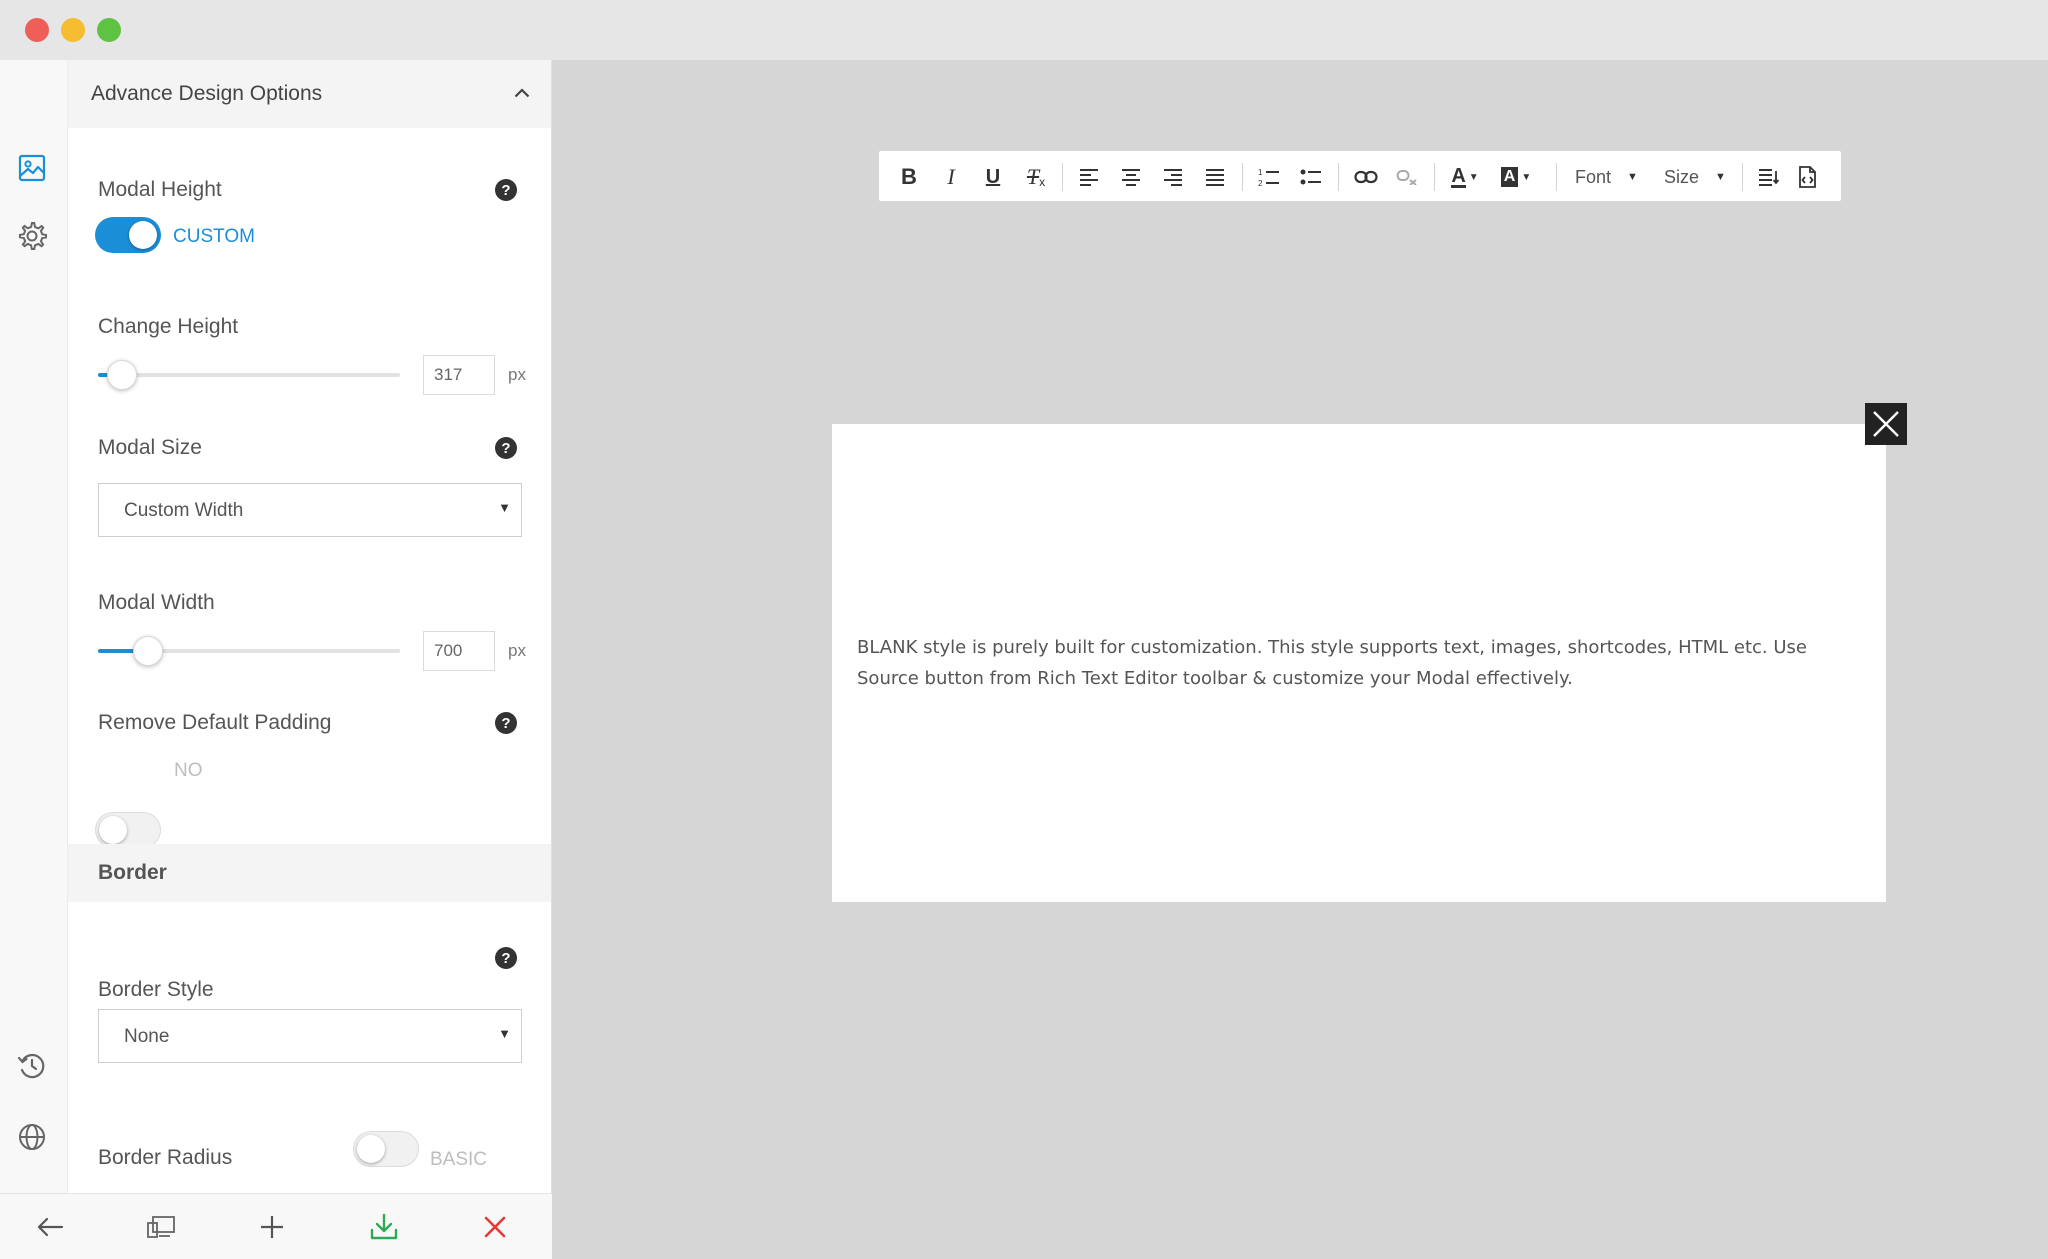 Image resolution: width=2048 pixels, height=1259 pixels. Describe the element at coordinates (522, 94) in the screenshot. I see `chevron-up-icon` at that location.